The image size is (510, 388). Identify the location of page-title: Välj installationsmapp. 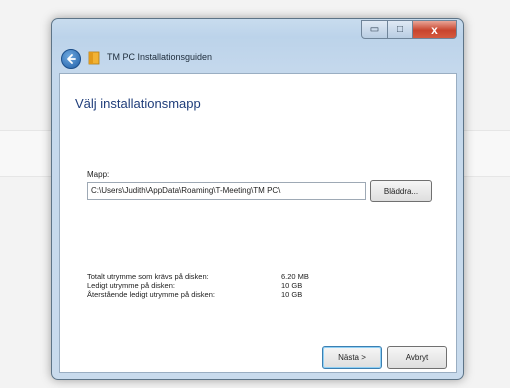
(138, 103).